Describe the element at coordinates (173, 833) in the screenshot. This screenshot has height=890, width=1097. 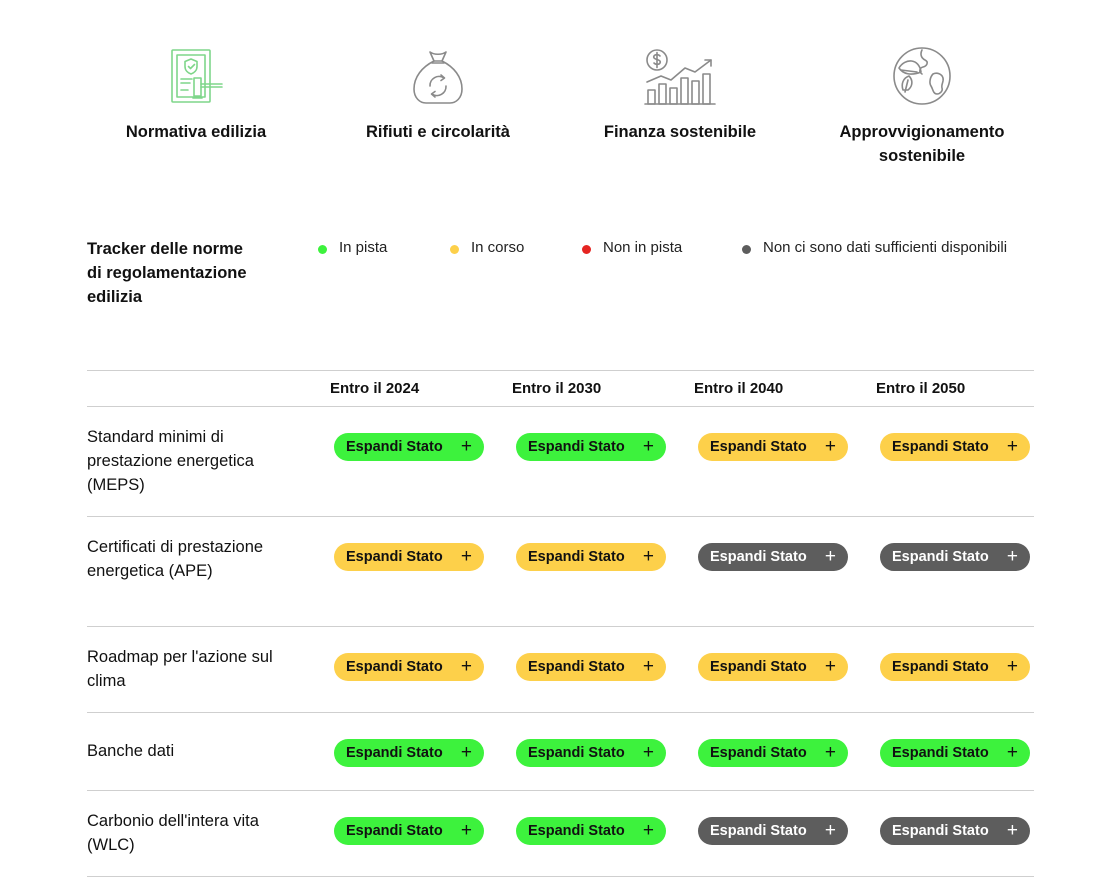
I see `row-label: Carbonio dell'intera vita (WLC)` at that location.